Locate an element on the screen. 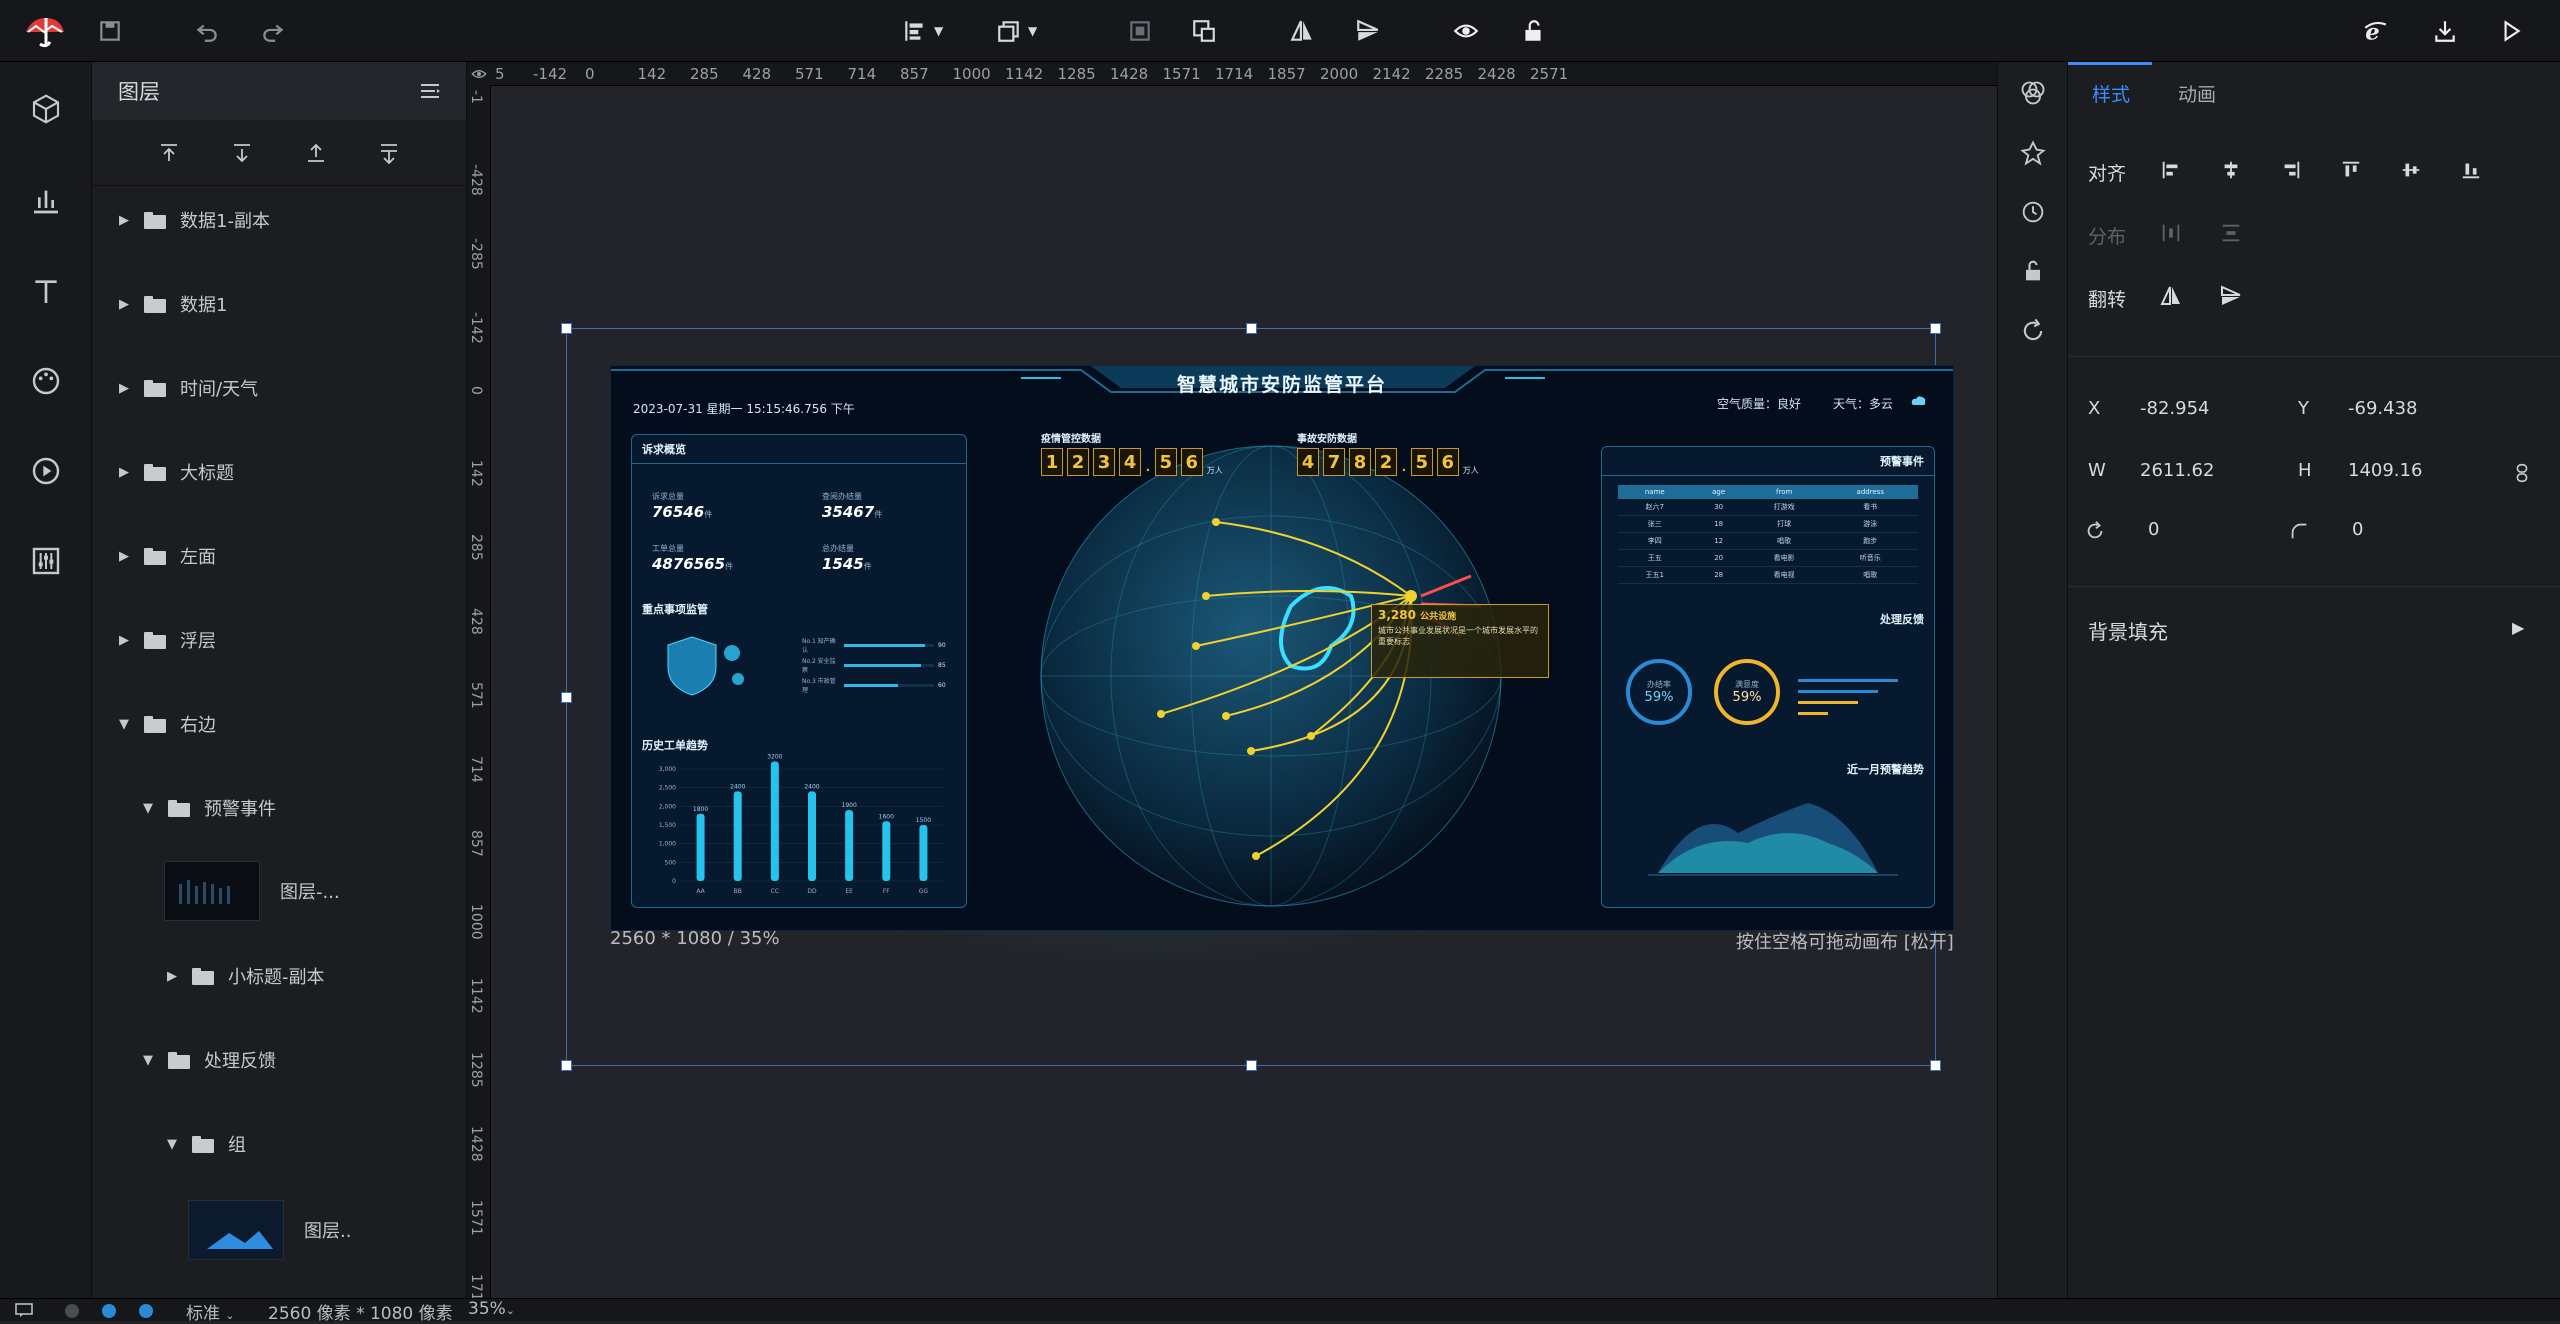 The image size is (2560, 1324). info-popup: 3,280 公共设施 城市公共事业发展状况是一个城市发展水平的重要标志 is located at coordinates (1460, 641).